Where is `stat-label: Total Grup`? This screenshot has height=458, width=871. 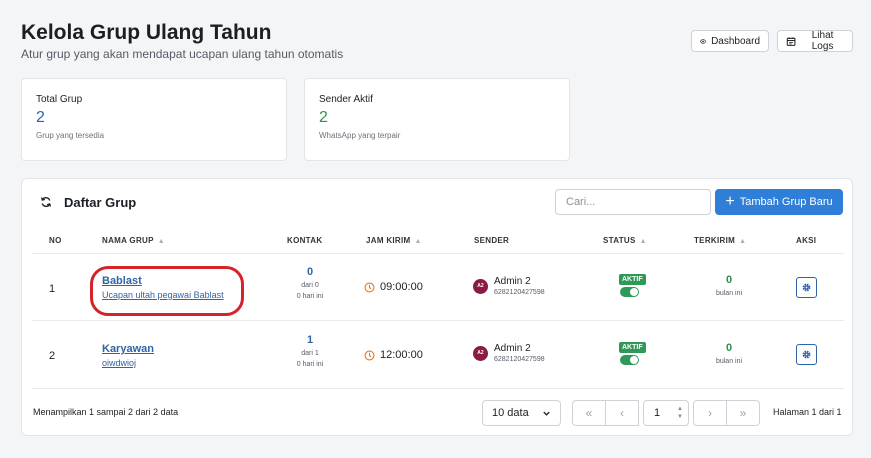 stat-label: Total Grup is located at coordinates (59, 99).